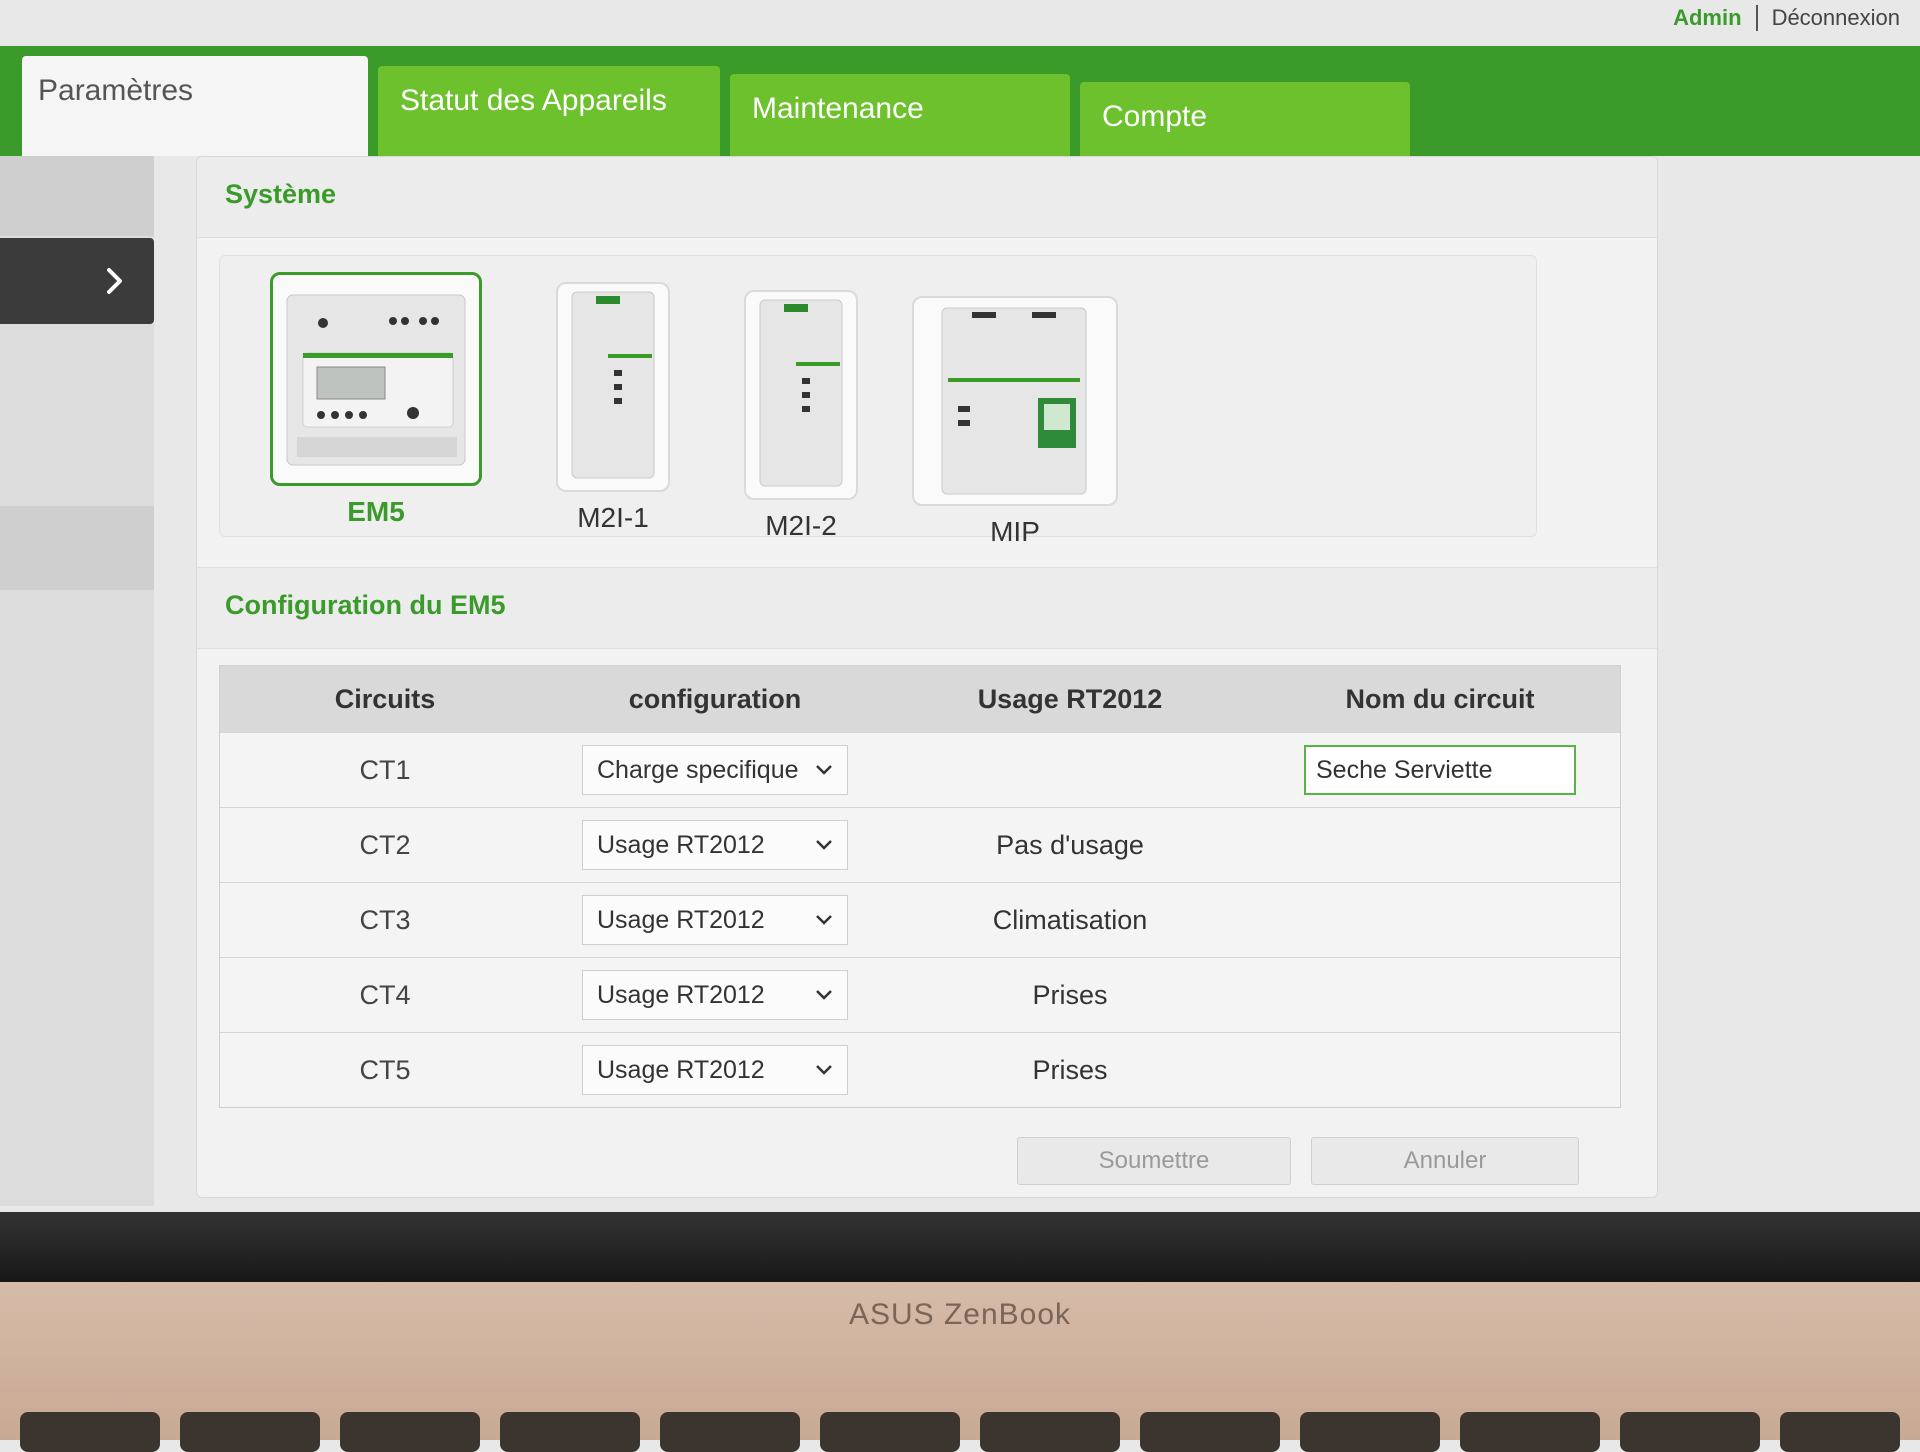 The height and width of the screenshot is (1452, 1920). What do you see at coordinates (960, 1367) in the screenshot?
I see `laptop-chassis: ASUS ZenBook` at bounding box center [960, 1367].